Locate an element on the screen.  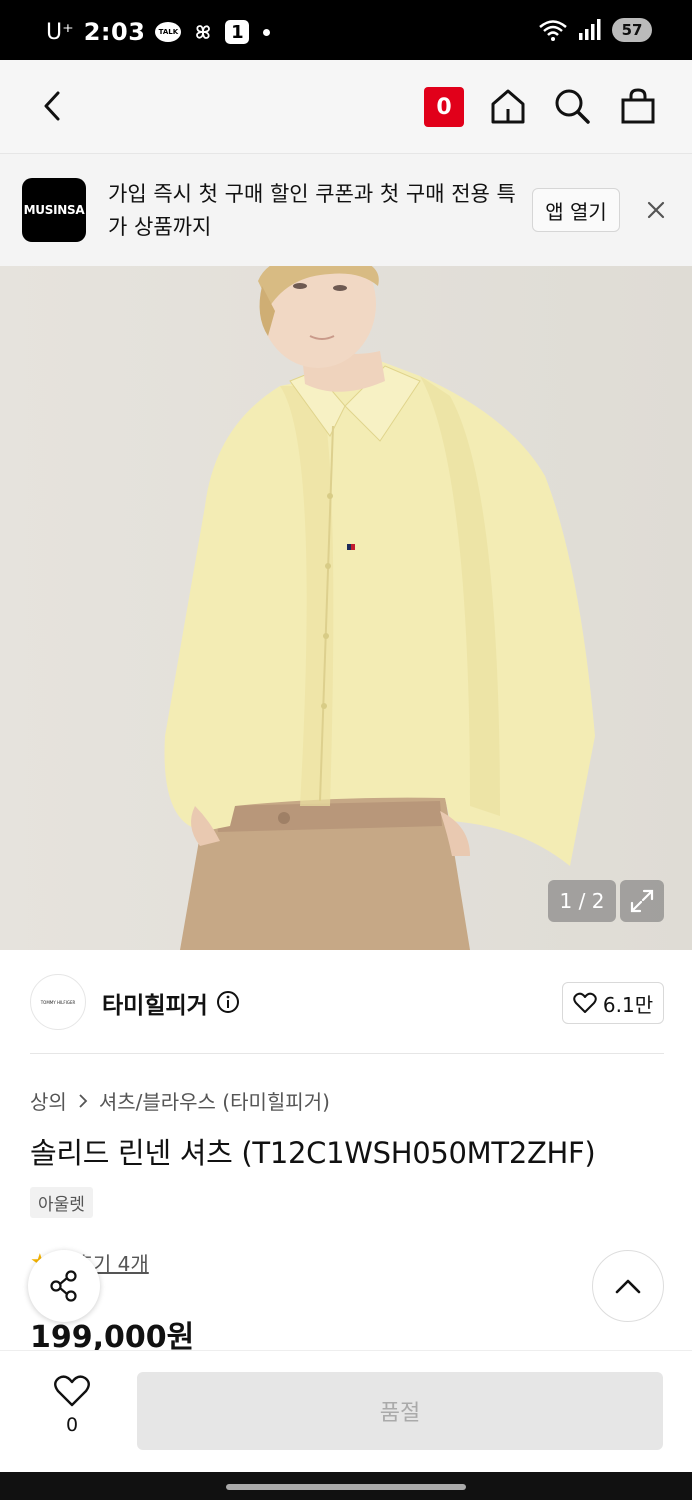
bag-icon is located at coordinates (638, 106).